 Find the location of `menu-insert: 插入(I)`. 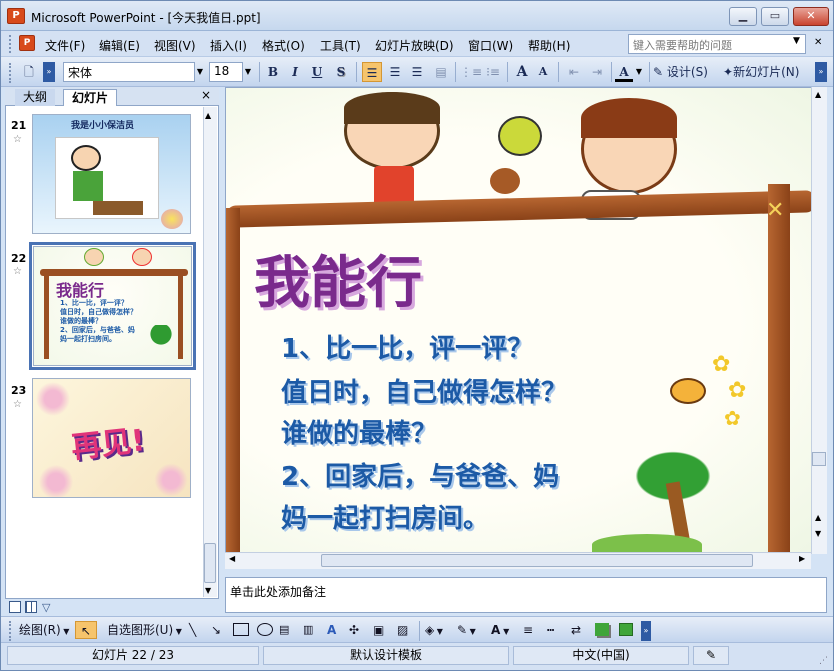

menu-insert: 插入(I) is located at coordinates (228, 45).